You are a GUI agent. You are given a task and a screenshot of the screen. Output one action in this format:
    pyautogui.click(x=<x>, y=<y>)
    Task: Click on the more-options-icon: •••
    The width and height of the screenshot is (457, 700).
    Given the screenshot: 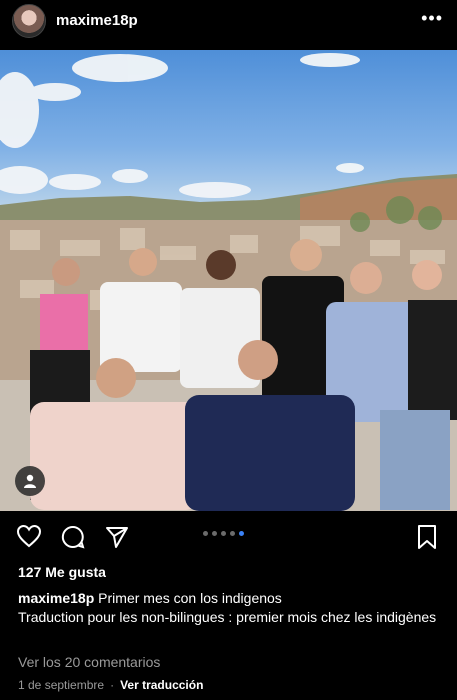 What is the action you would take?
    pyautogui.click(x=432, y=18)
    